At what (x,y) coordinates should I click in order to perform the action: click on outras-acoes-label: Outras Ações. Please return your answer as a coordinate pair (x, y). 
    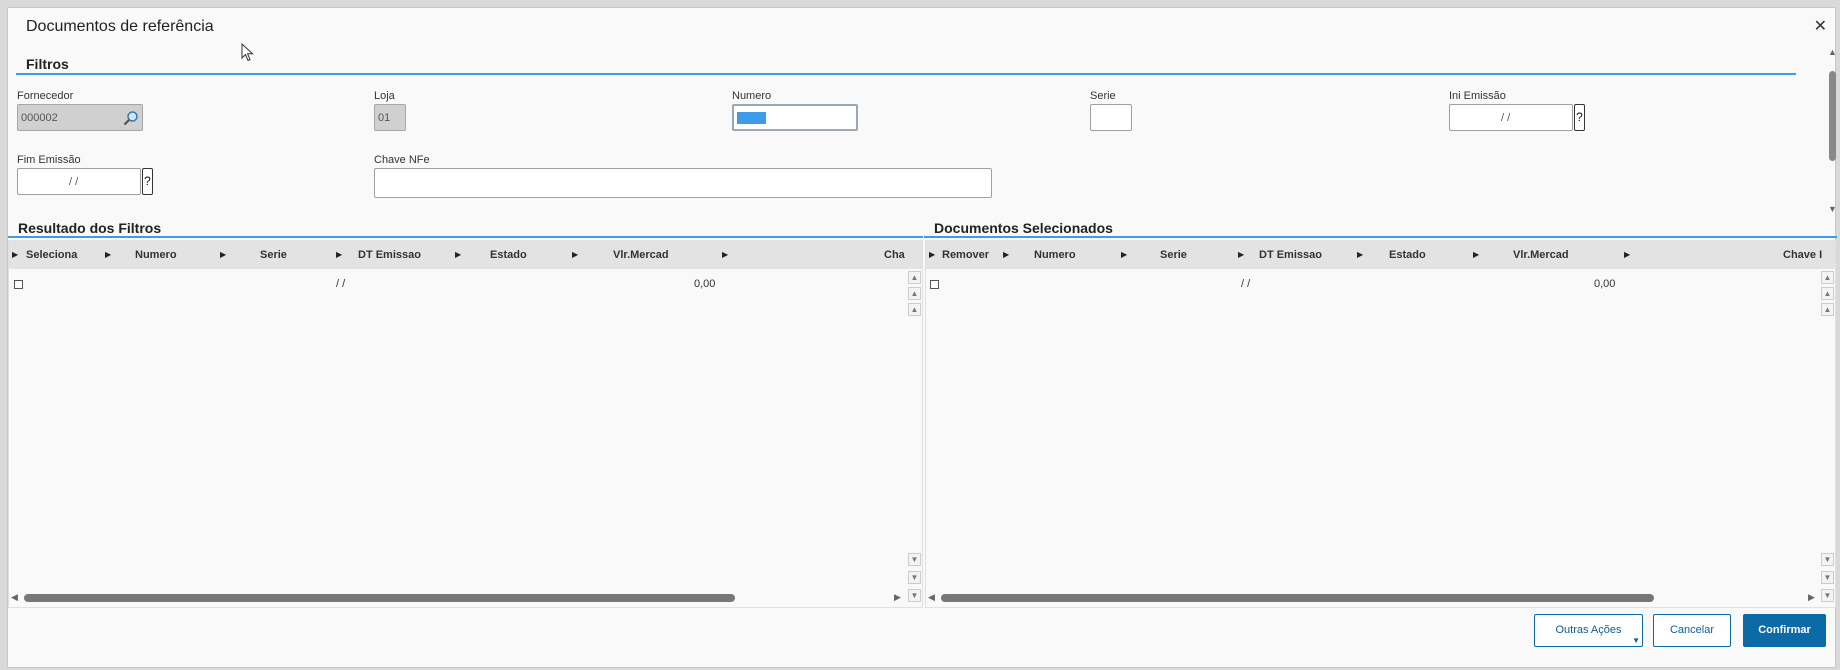
    Looking at the image, I should click on (1588, 630).